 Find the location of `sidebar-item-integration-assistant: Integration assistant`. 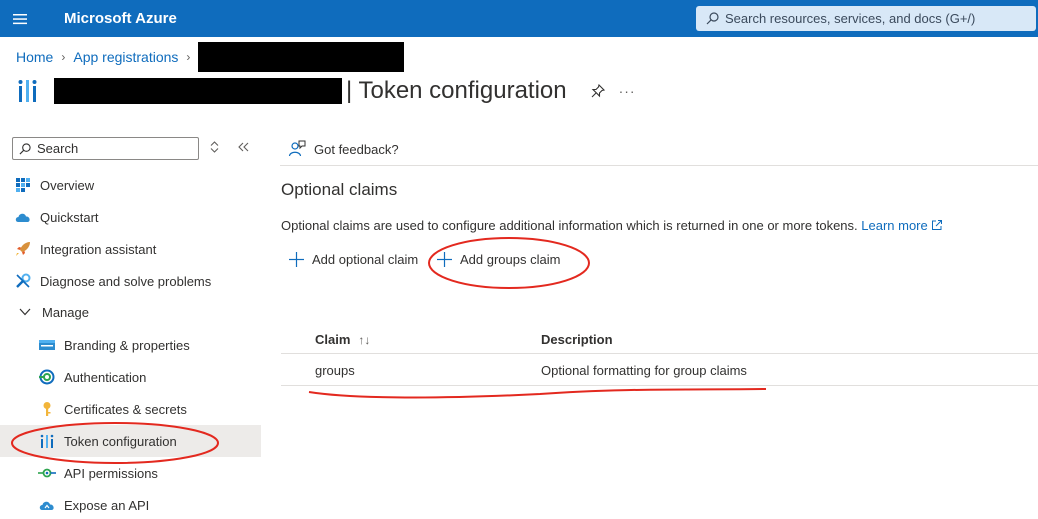

sidebar-item-integration-assistant: Integration assistant is located at coordinates (130, 249).